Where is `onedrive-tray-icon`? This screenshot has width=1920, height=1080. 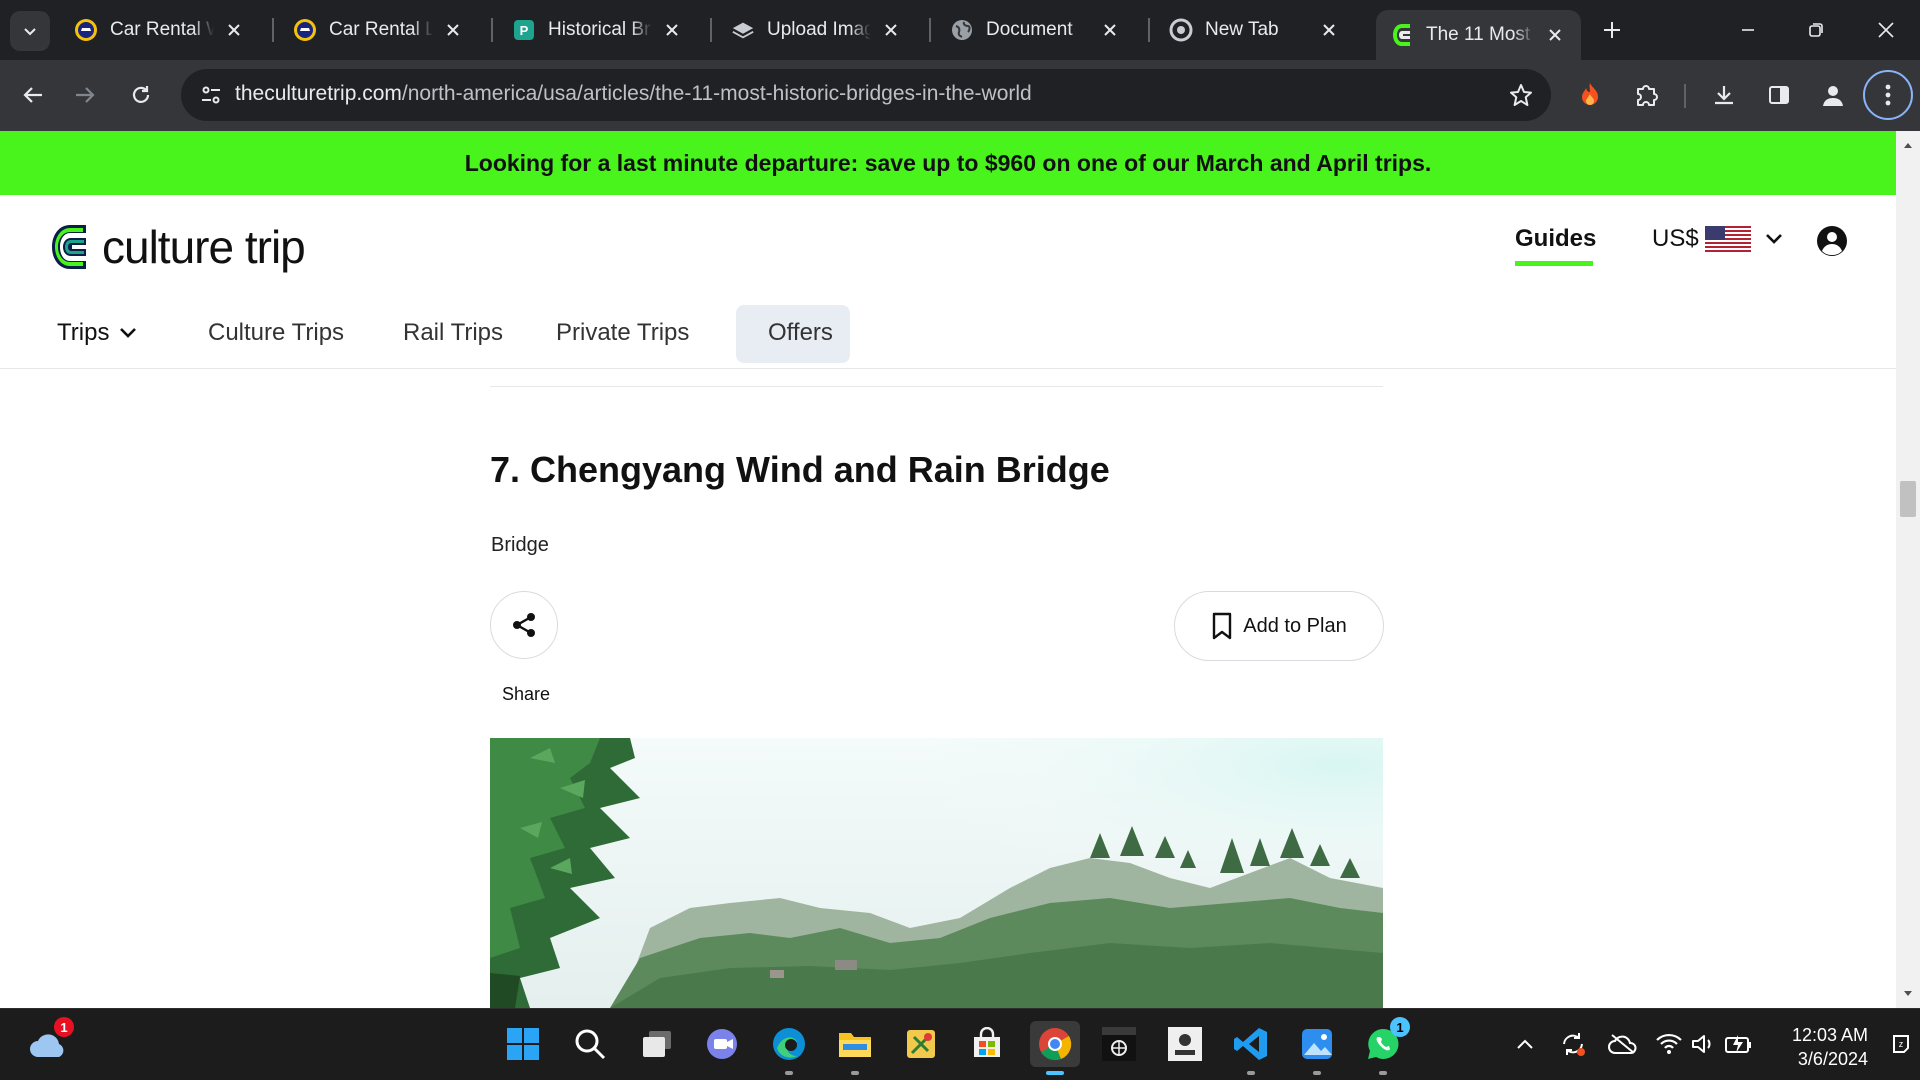
onedrive-tray-icon is located at coordinates (1623, 1044).